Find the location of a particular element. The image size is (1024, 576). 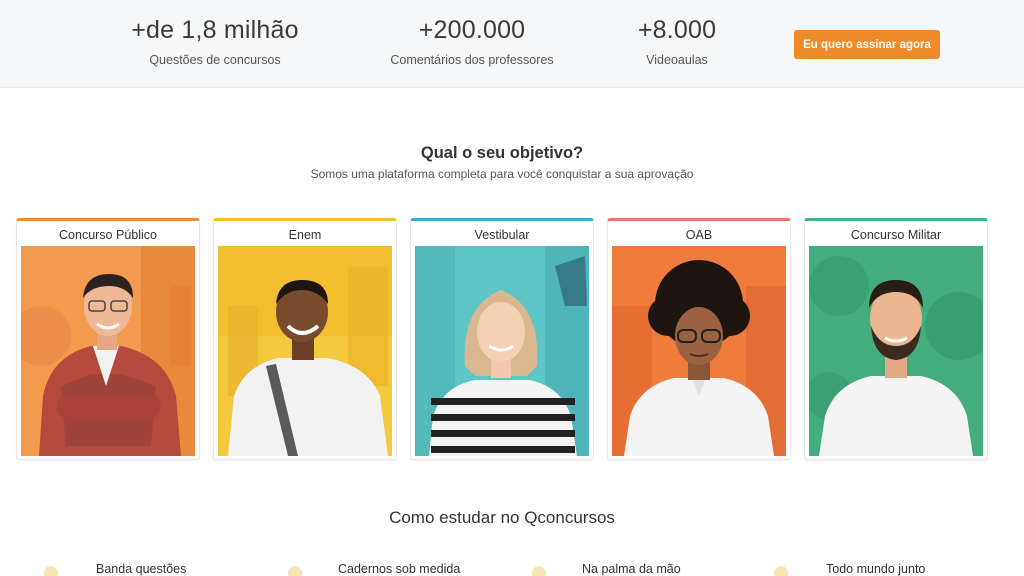

how-to-study-title: Como estudar no Qconcursos is located at coordinates (502, 517).